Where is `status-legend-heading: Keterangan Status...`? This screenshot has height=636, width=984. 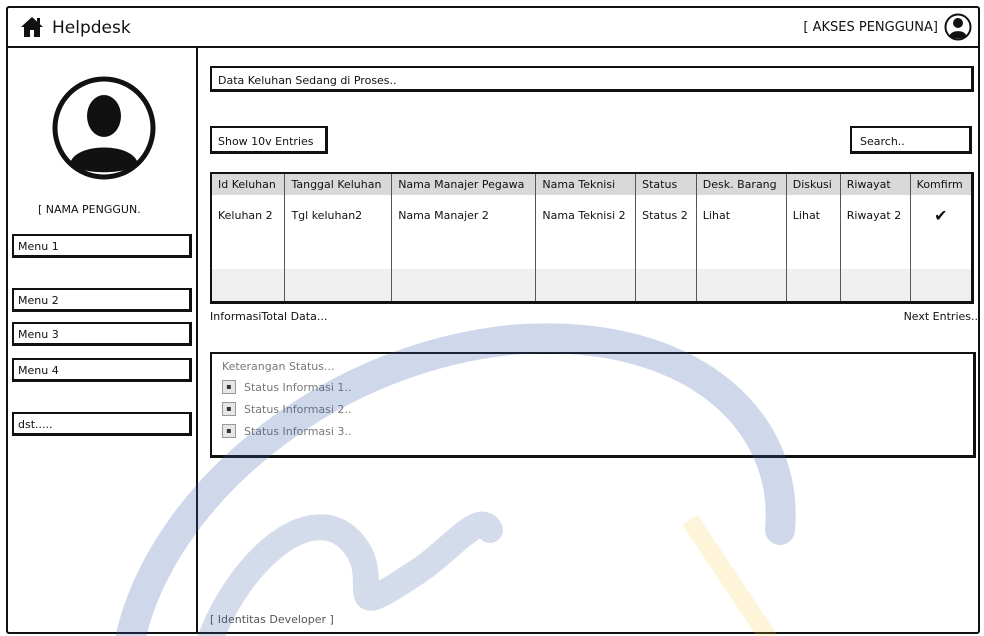 status-legend-heading: Keterangan Status... is located at coordinates (278, 366).